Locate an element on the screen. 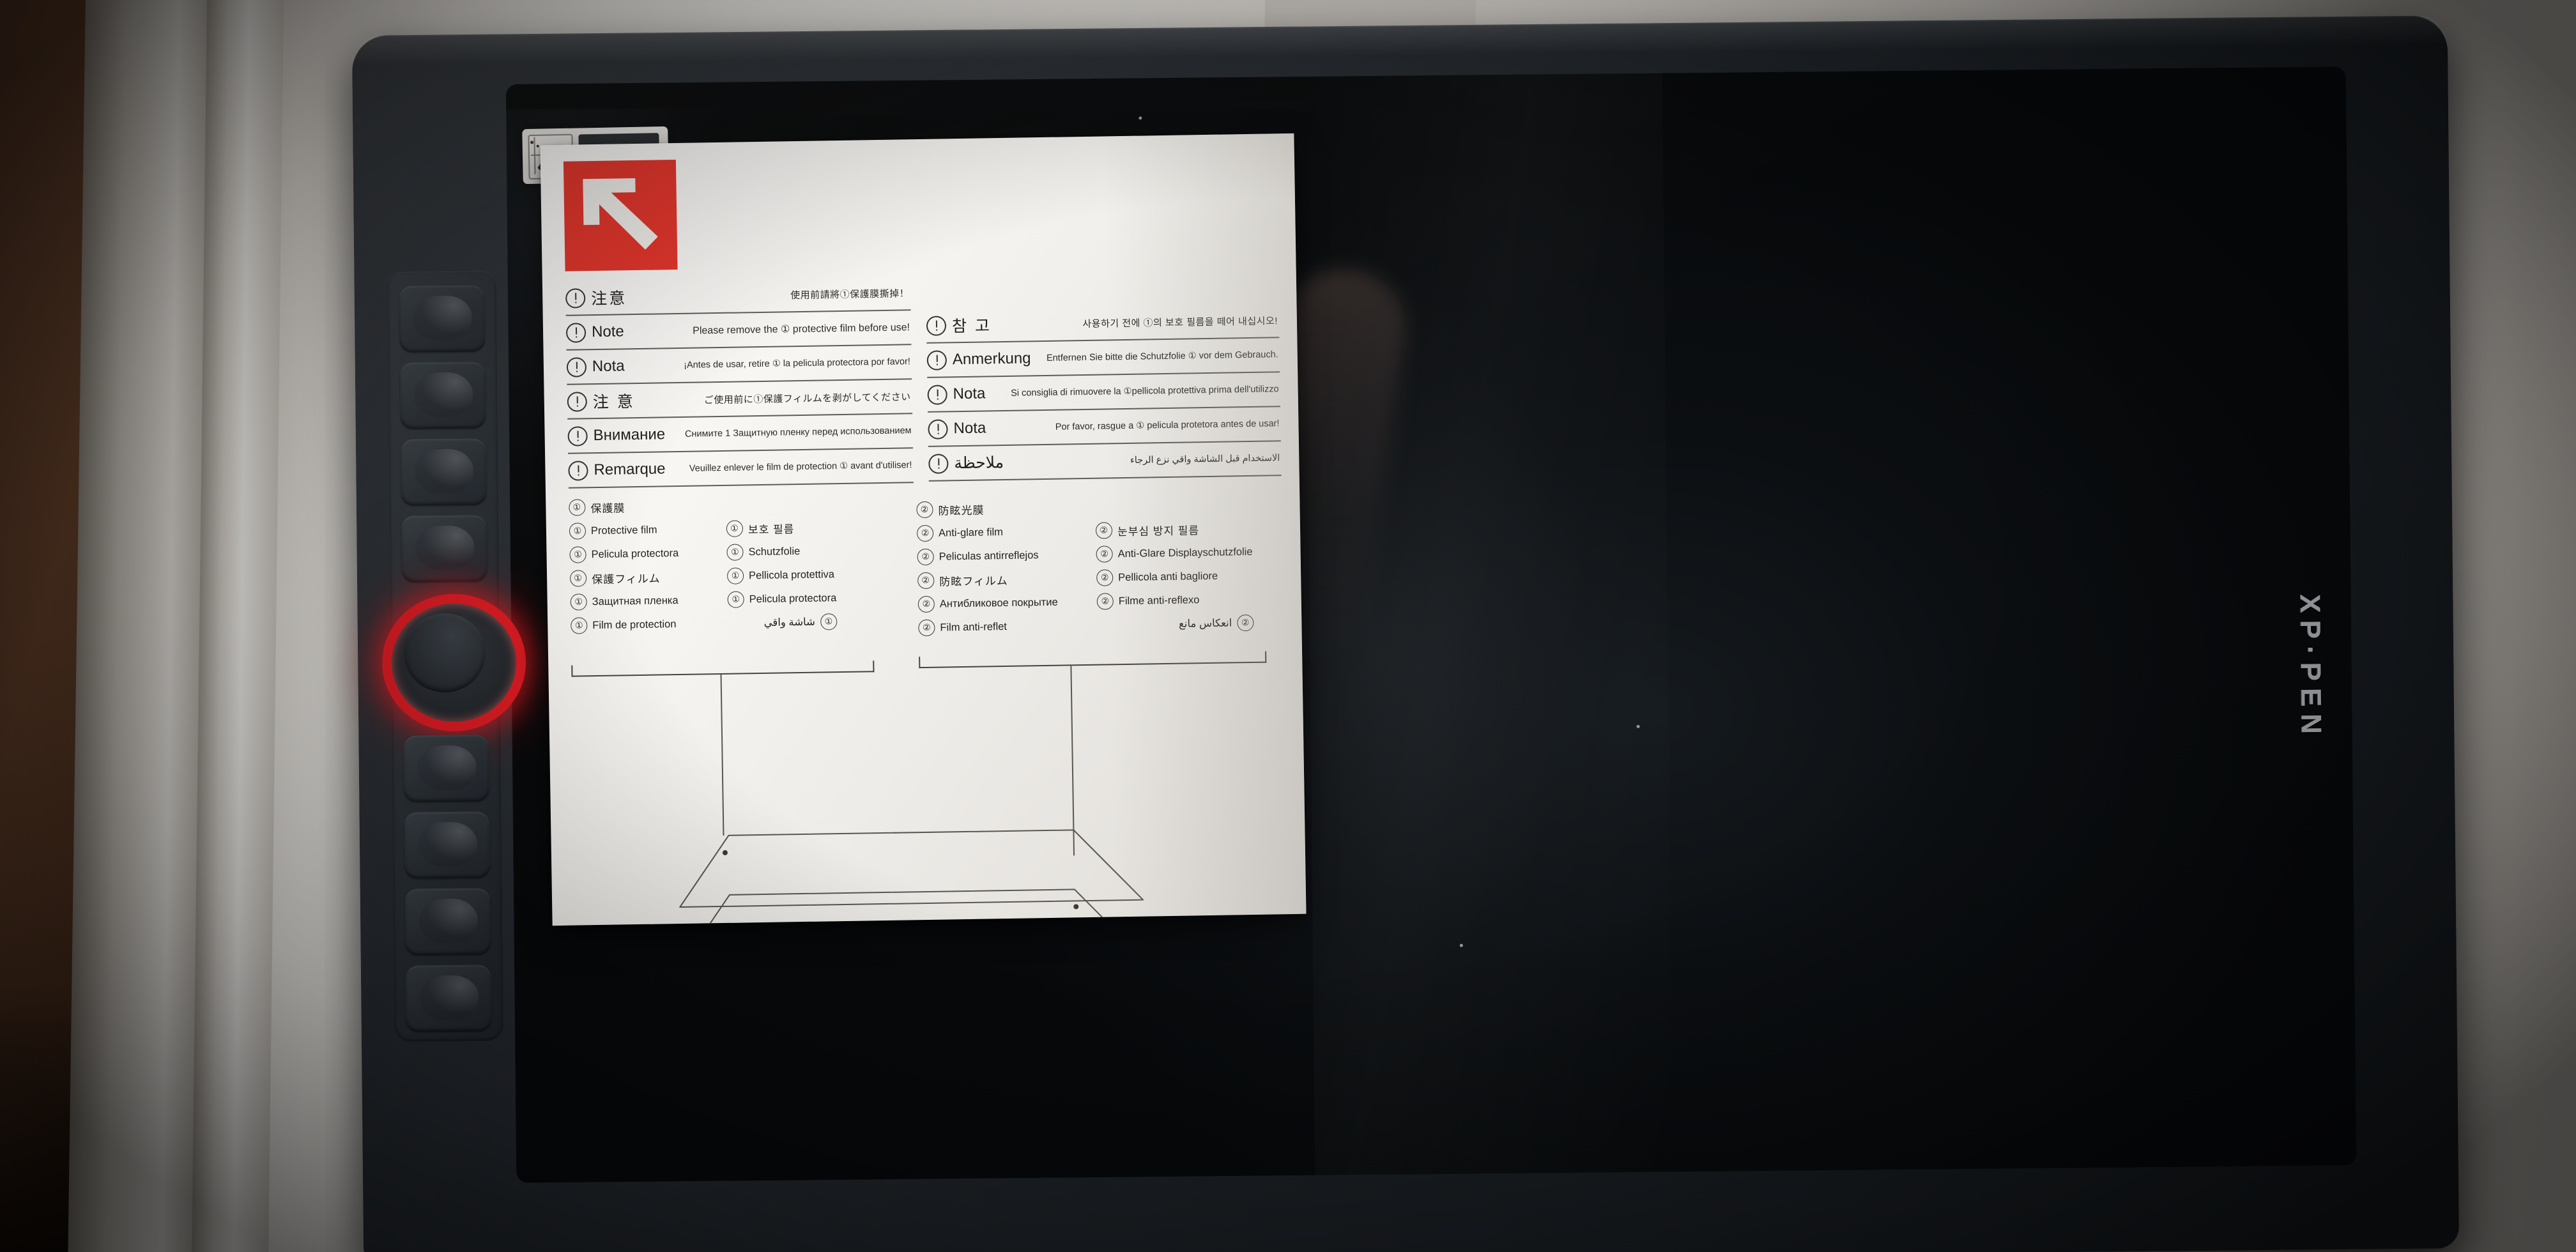 This screenshot has width=2576, height=1252. red-dial-wheel is located at coordinates (454, 662).